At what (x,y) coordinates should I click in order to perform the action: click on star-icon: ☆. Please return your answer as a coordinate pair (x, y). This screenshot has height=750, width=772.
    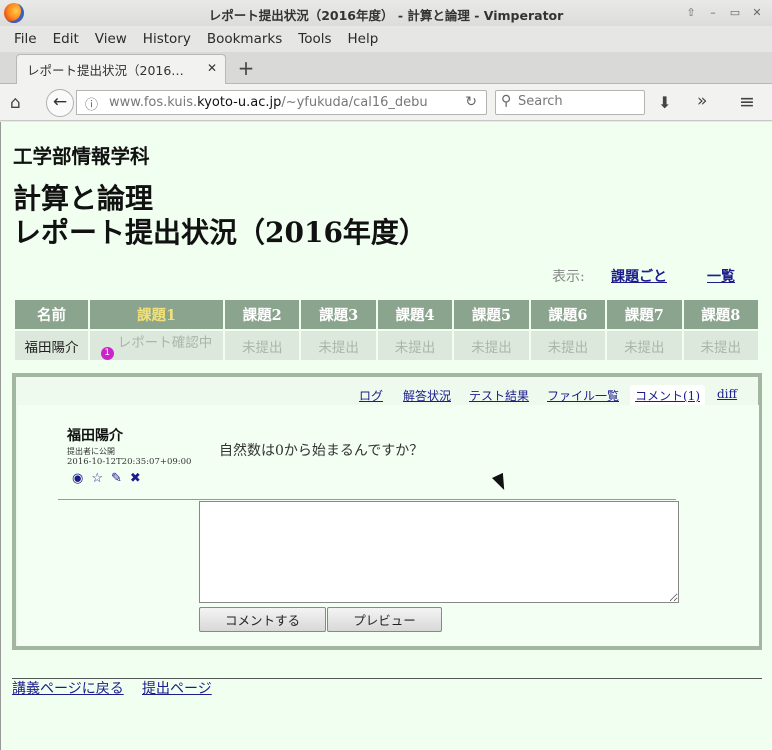
    Looking at the image, I should click on (97, 478).